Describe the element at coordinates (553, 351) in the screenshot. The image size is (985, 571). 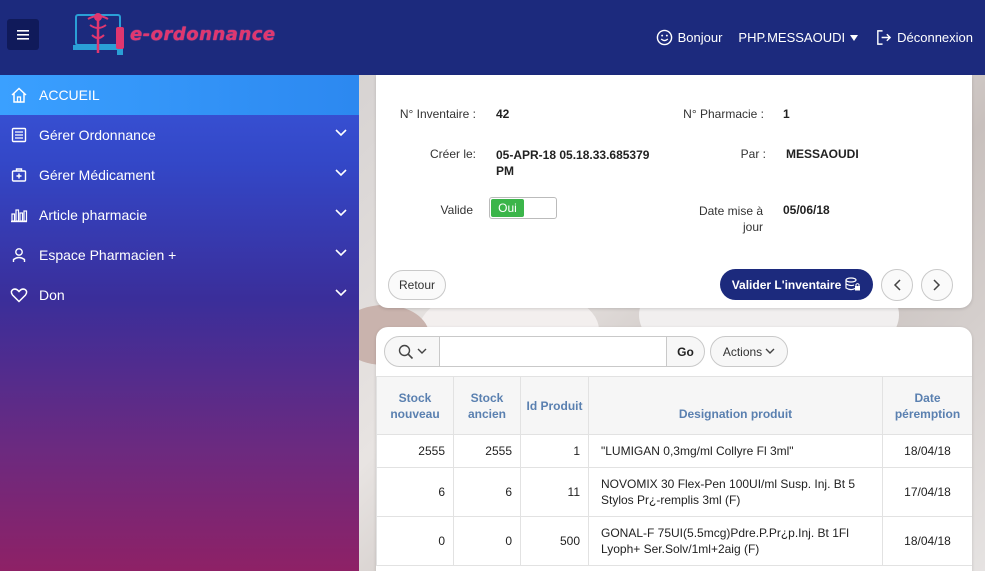
I see `search-input` at that location.